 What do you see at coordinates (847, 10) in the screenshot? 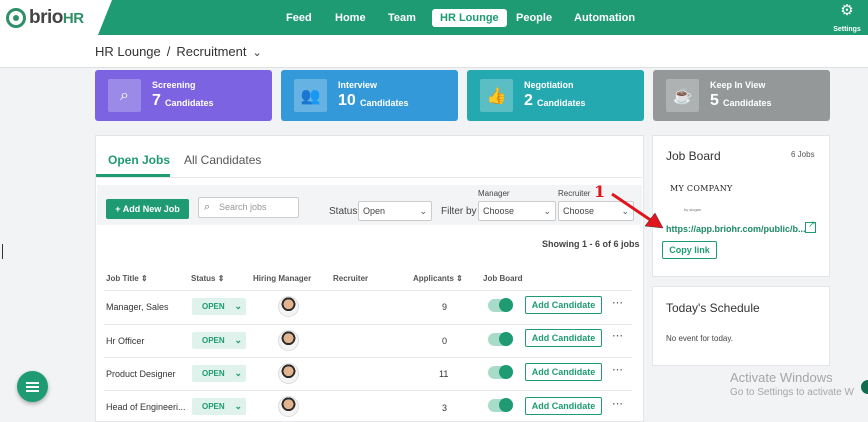
I see `gear-icon: ⚙` at bounding box center [847, 10].